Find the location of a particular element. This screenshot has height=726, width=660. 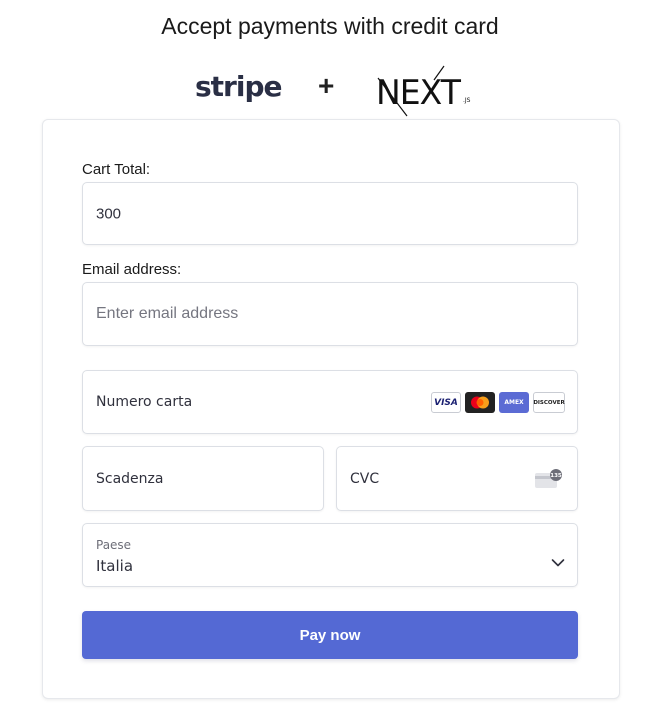

country-value: Italia is located at coordinates (115, 566).